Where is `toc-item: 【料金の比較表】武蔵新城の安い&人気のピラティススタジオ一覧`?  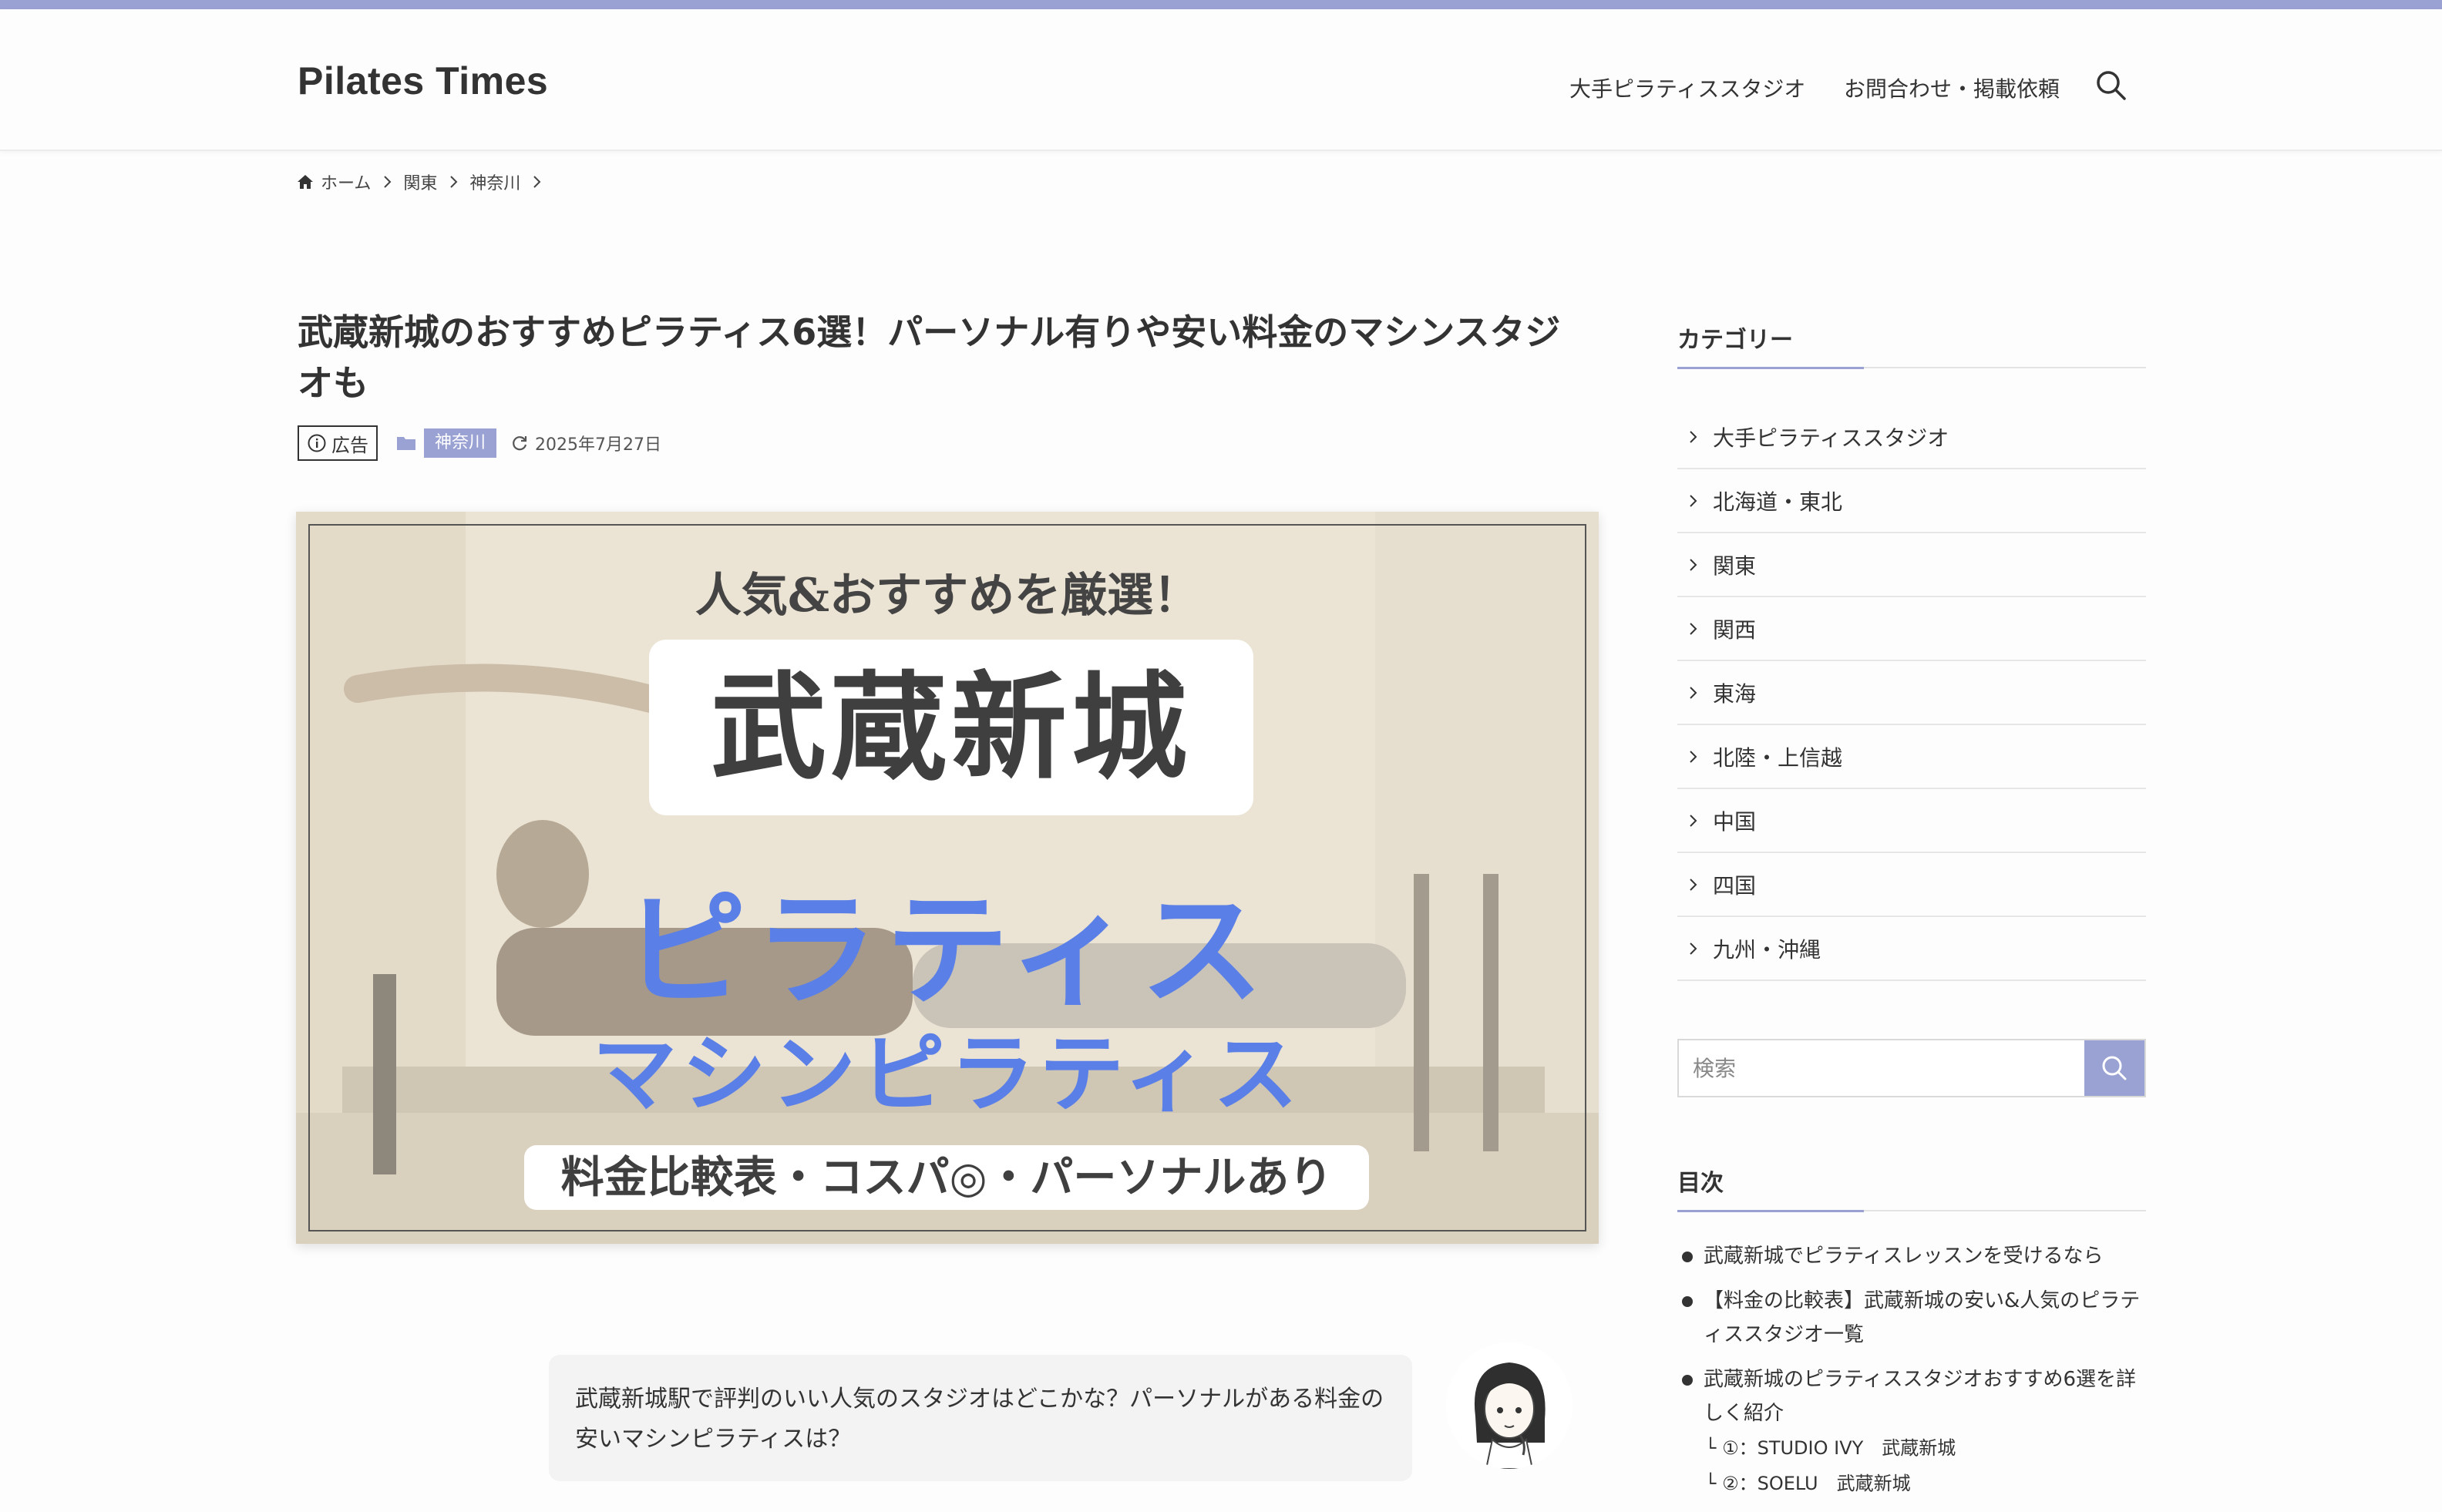 toc-item: 【料金の比較表】武蔵新城の安い&人気のピラティススタジオ一覧 is located at coordinates (1913, 1318).